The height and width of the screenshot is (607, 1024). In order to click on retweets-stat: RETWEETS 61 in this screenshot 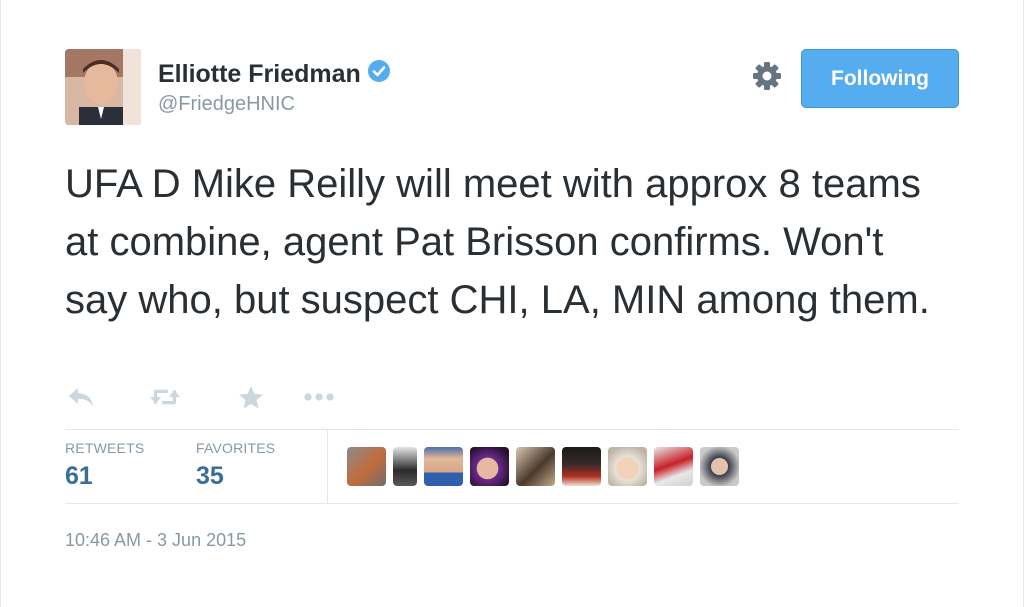, I will do `click(104, 465)`.